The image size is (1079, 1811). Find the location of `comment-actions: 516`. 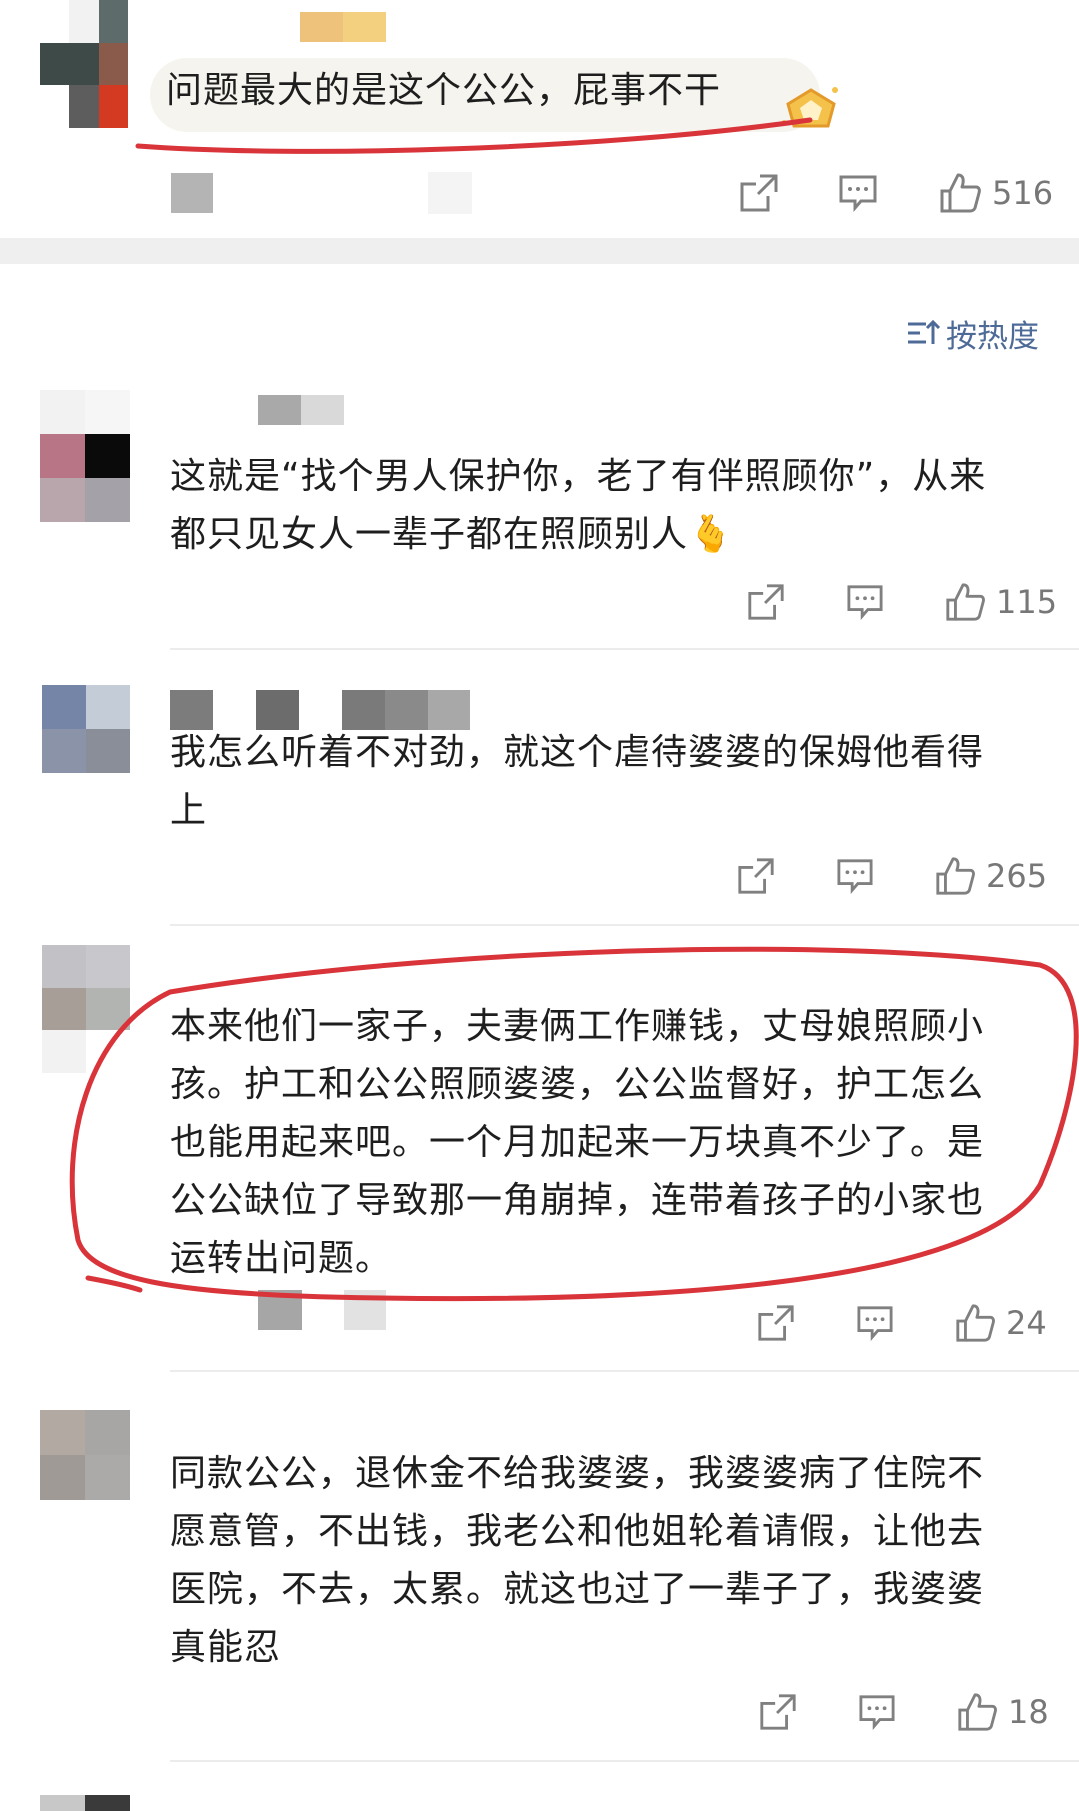

comment-actions: 516 is located at coordinates (539, 193).